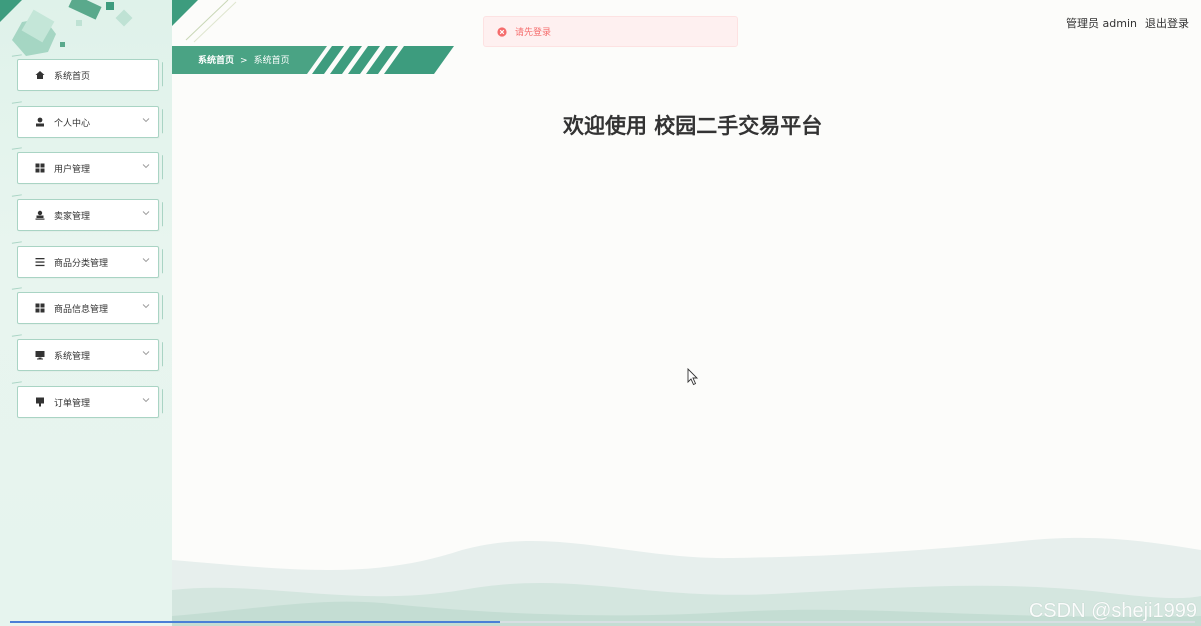 Image resolution: width=1201 pixels, height=626 pixels. I want to click on alert-message: 请先登录, so click(533, 33).